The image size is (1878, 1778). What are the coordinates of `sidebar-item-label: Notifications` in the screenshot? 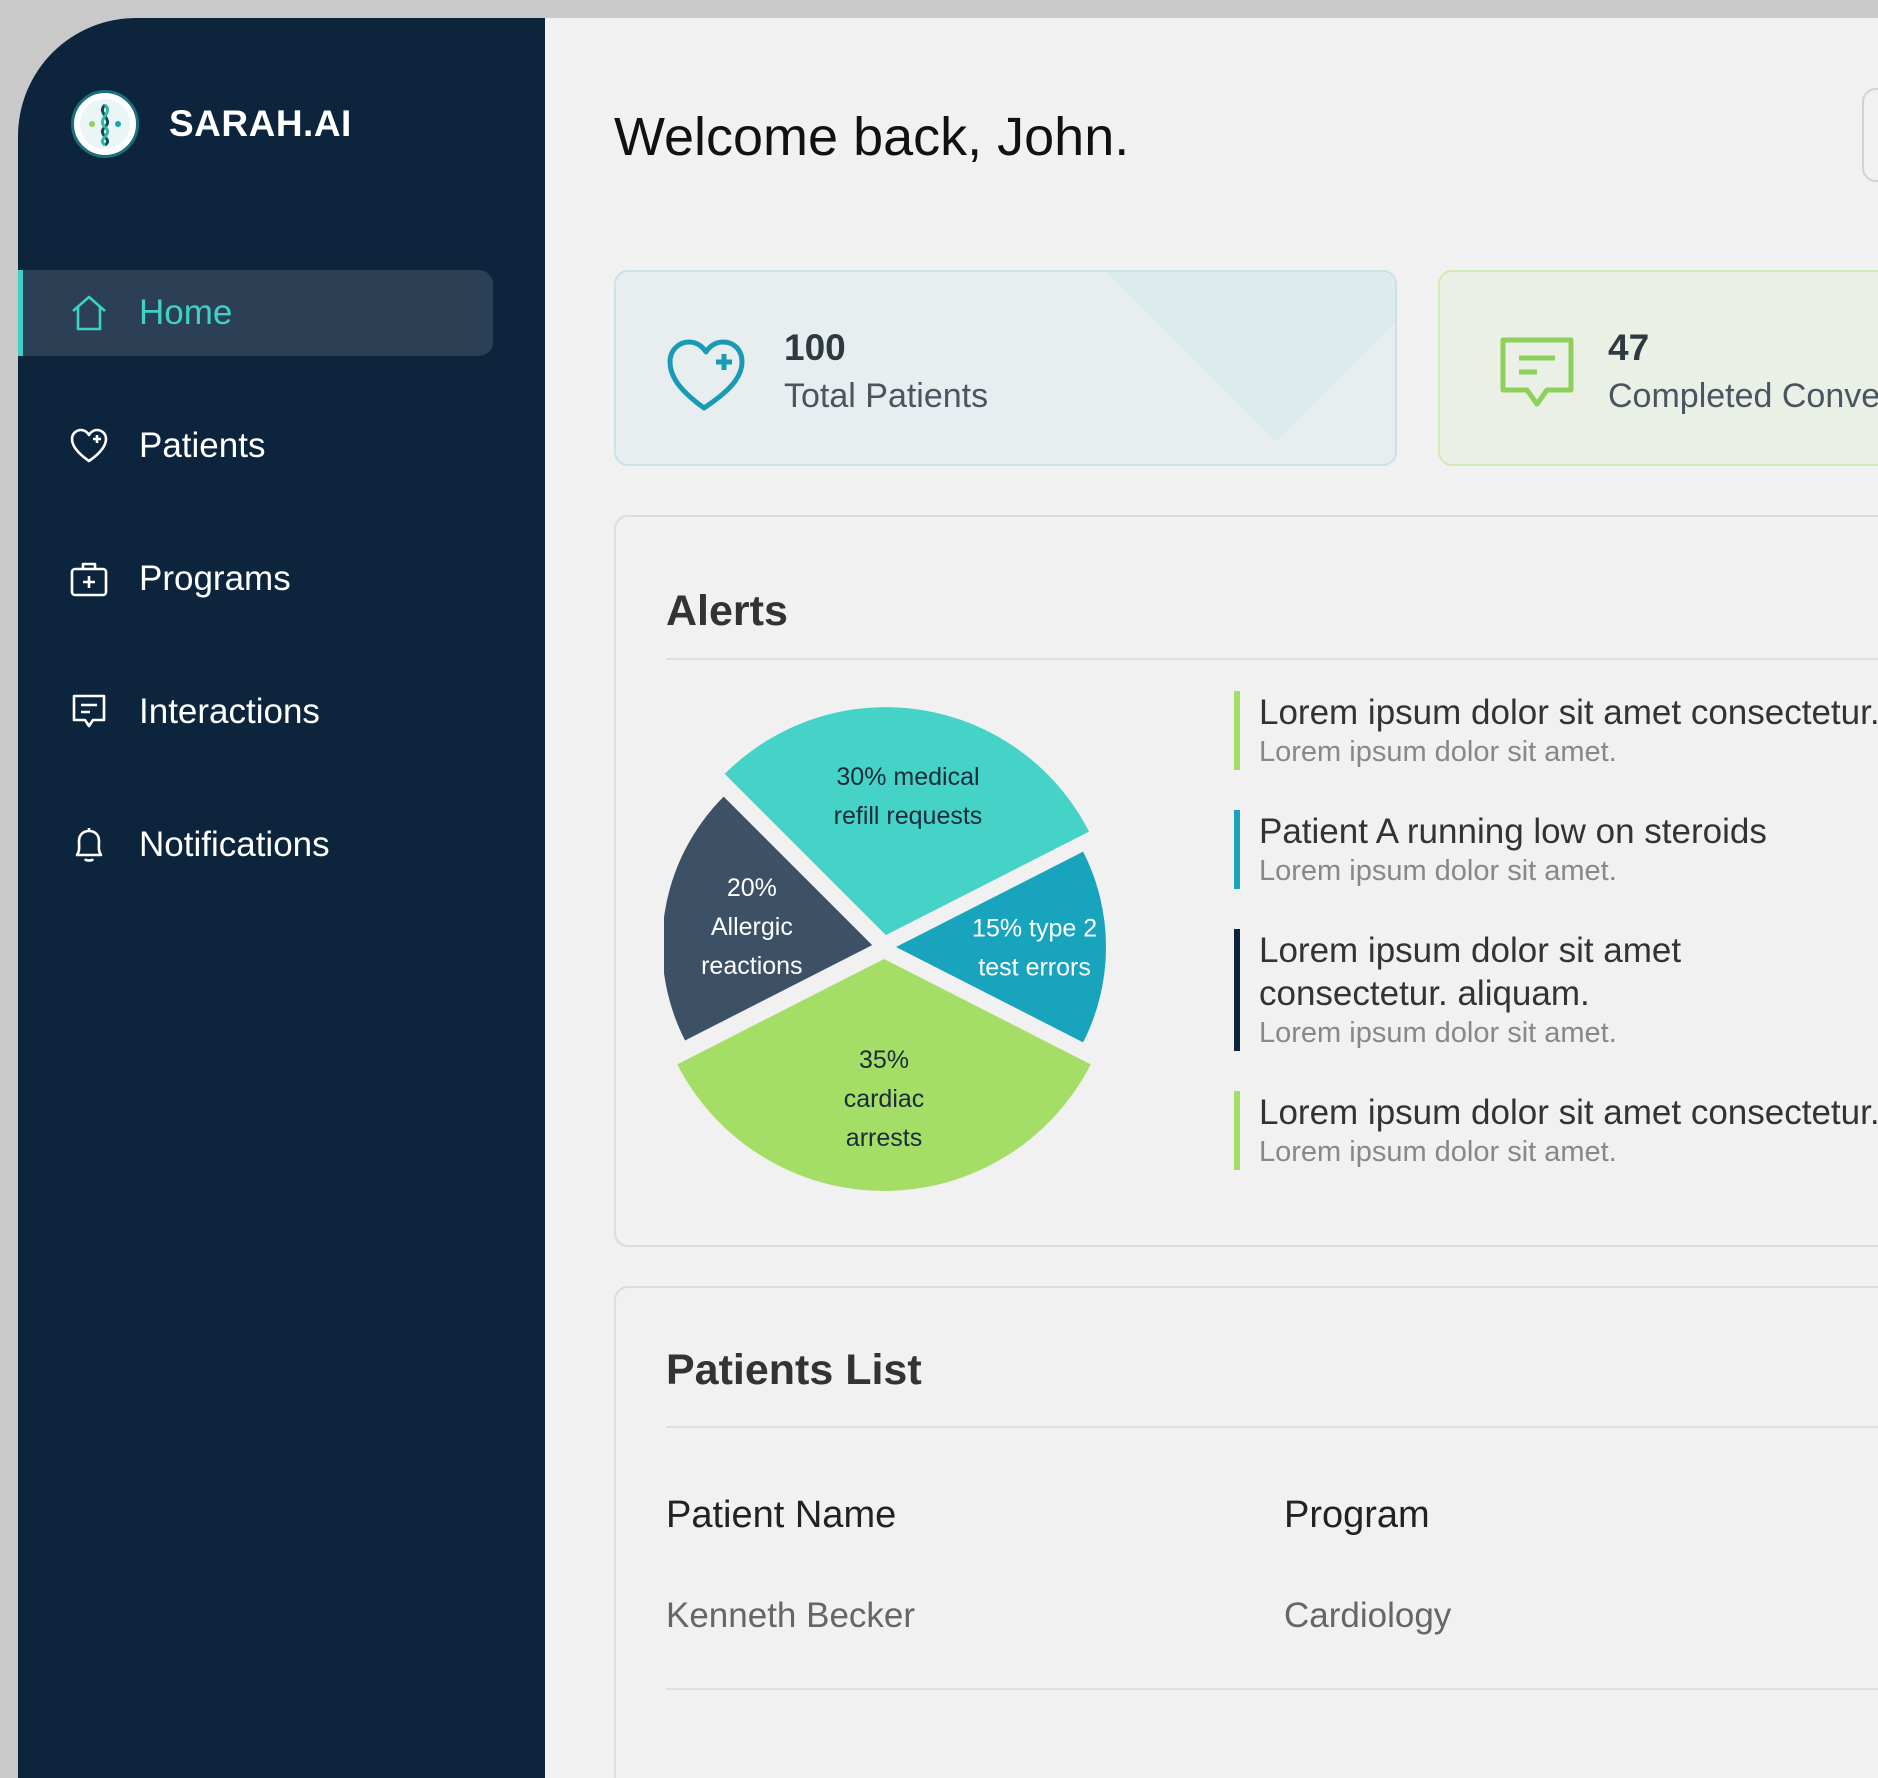 It's located at (234, 844).